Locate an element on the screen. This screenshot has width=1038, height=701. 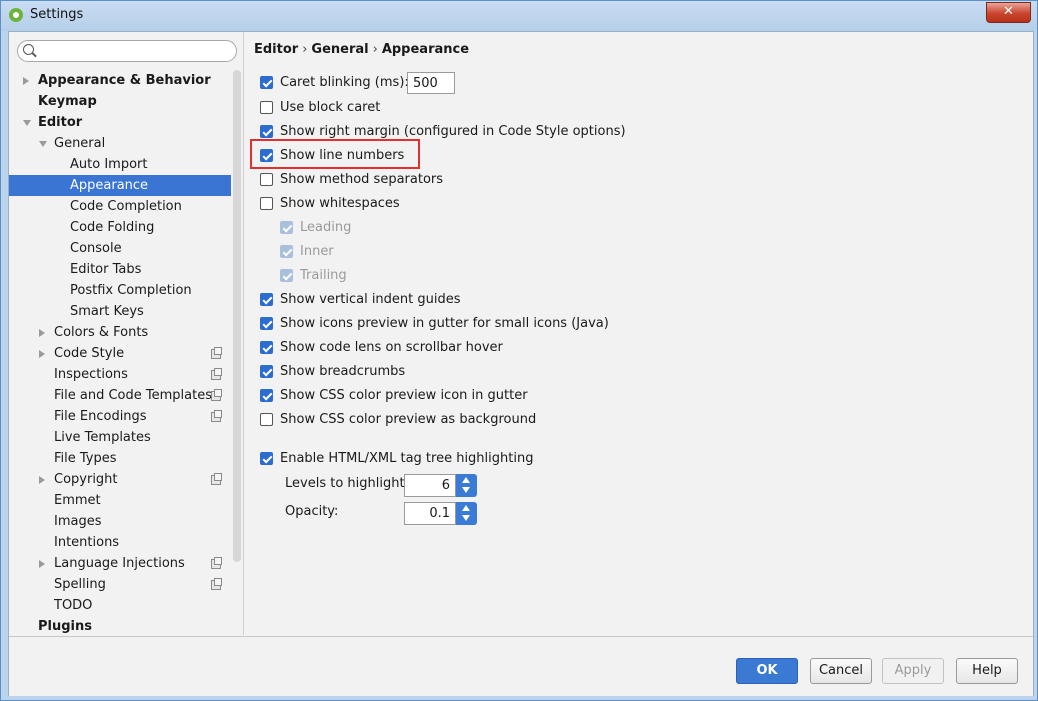
sidebar-item-label: Code Folding is located at coordinates (112, 227).